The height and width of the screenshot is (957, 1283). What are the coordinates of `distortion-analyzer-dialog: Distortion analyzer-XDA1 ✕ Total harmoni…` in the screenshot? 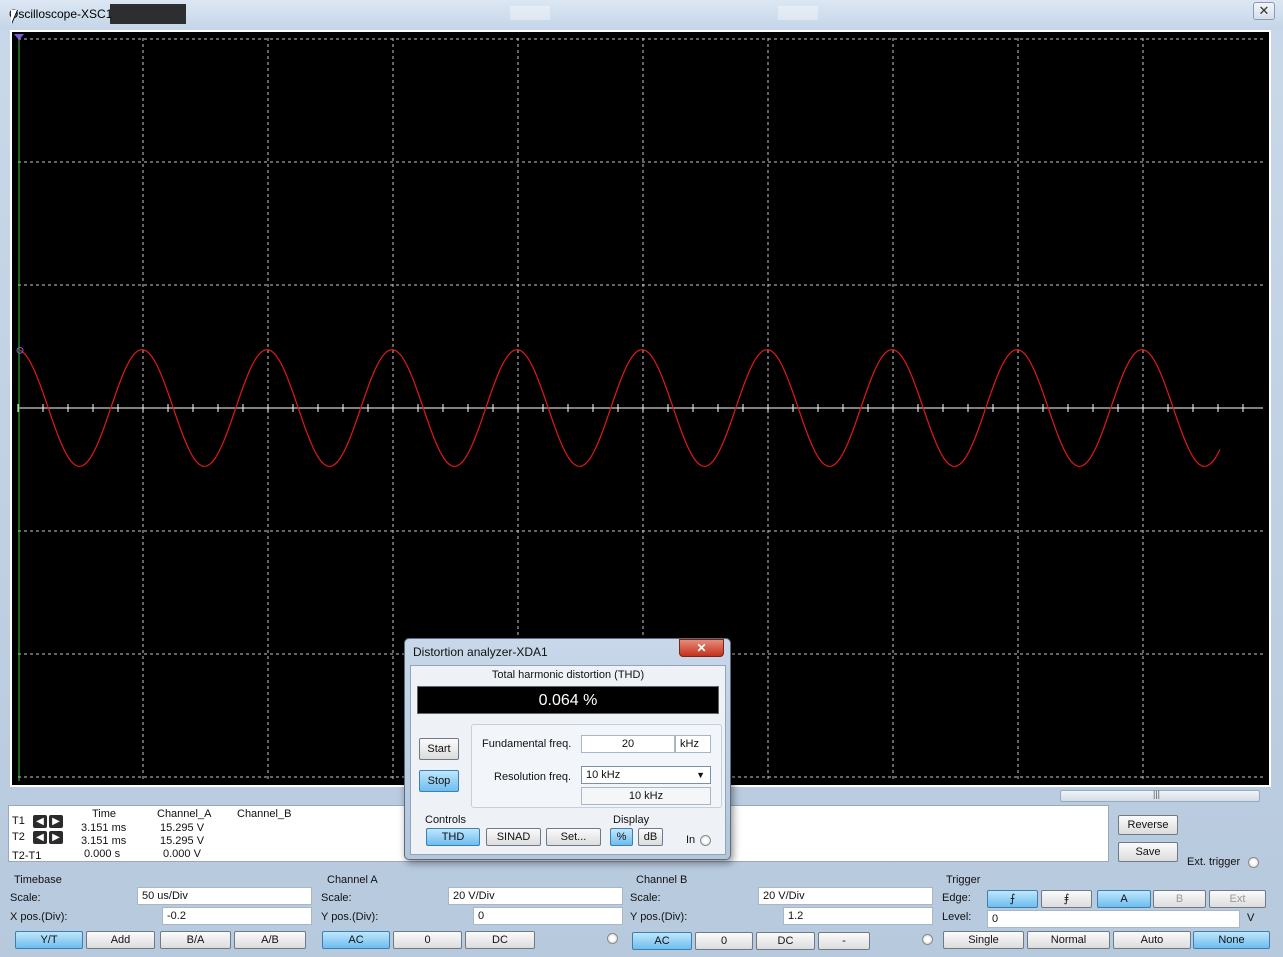 It's located at (567, 749).